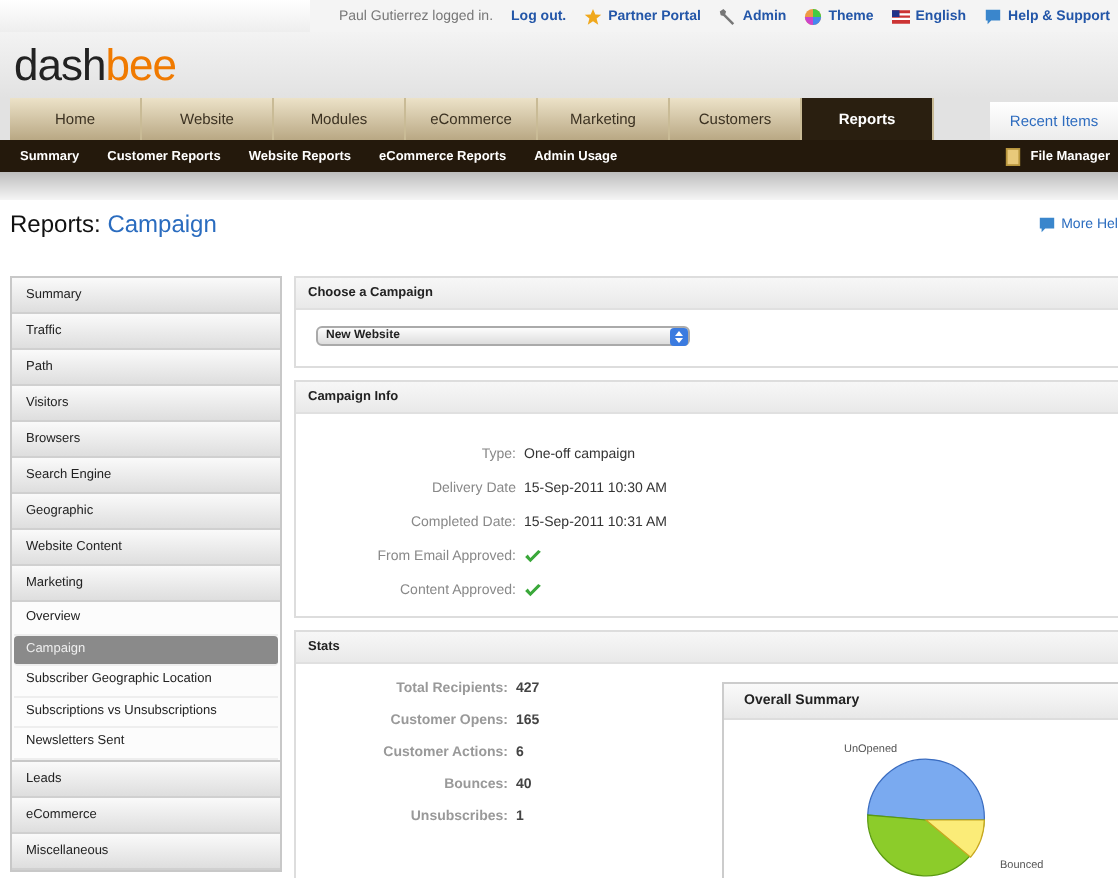  I want to click on document-icon, so click(1013, 156).